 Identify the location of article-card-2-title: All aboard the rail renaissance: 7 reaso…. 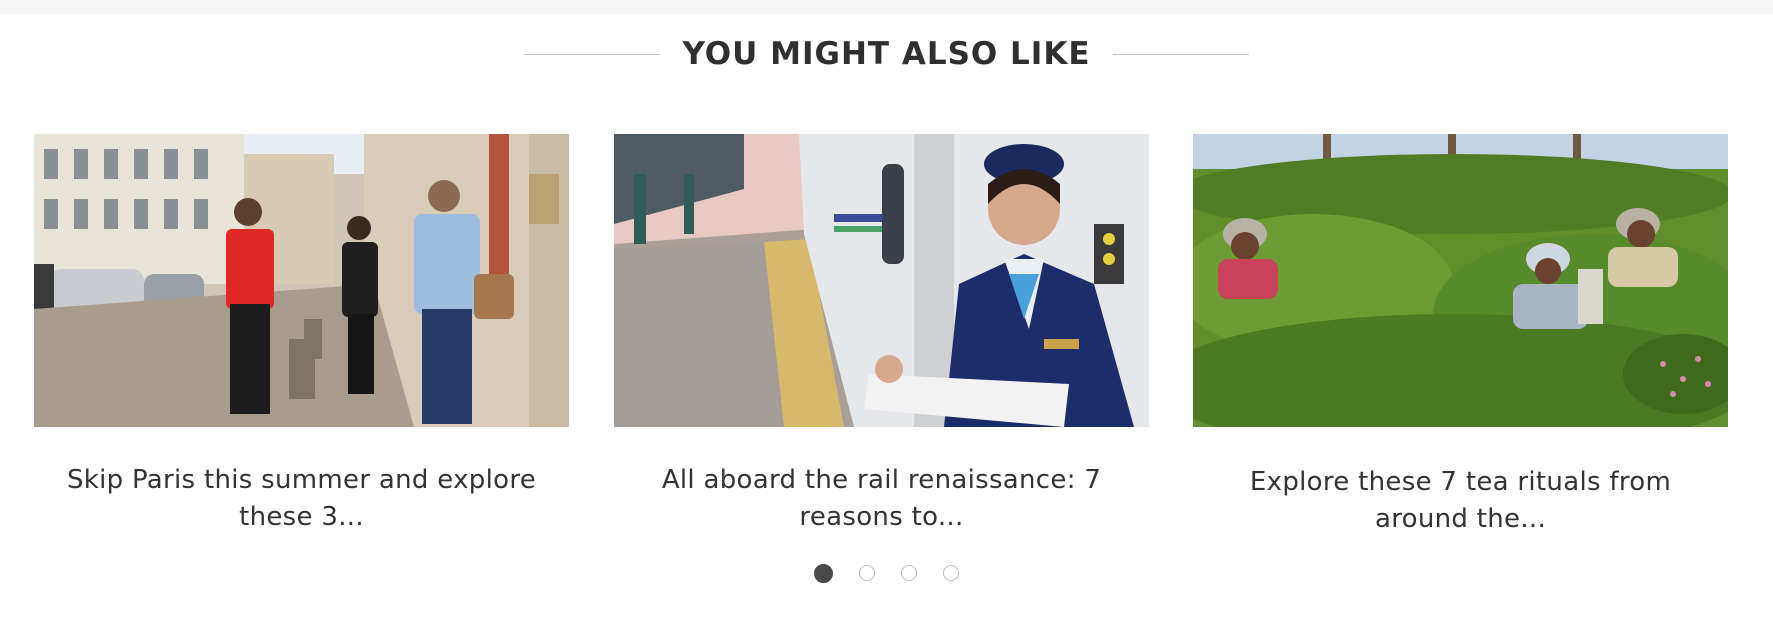
(881, 499).